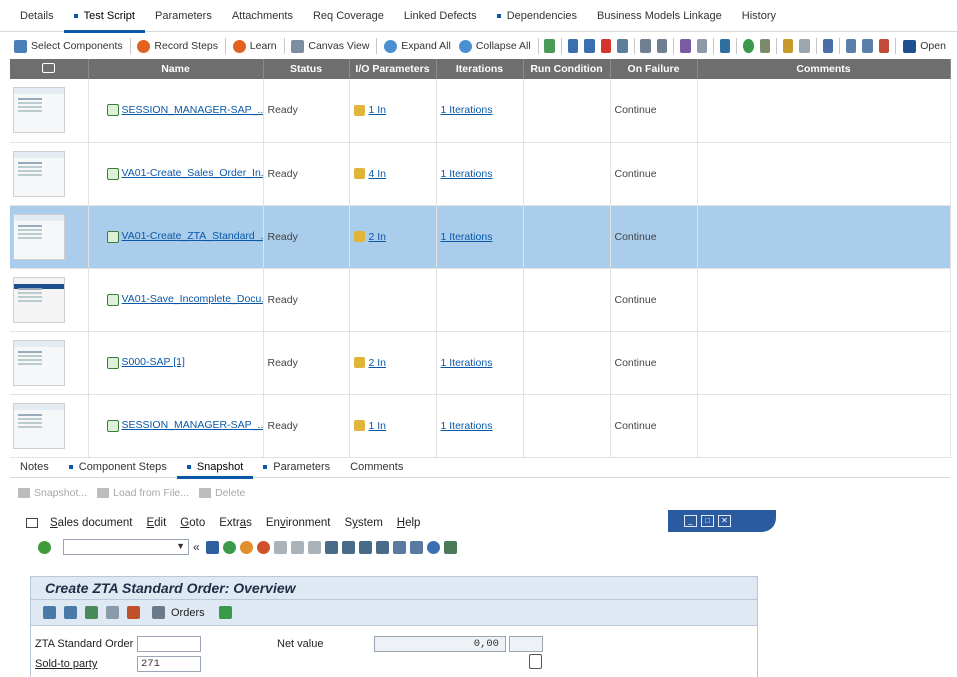 This screenshot has width=957, height=677. I want to click on document-icon, so click(702, 46).